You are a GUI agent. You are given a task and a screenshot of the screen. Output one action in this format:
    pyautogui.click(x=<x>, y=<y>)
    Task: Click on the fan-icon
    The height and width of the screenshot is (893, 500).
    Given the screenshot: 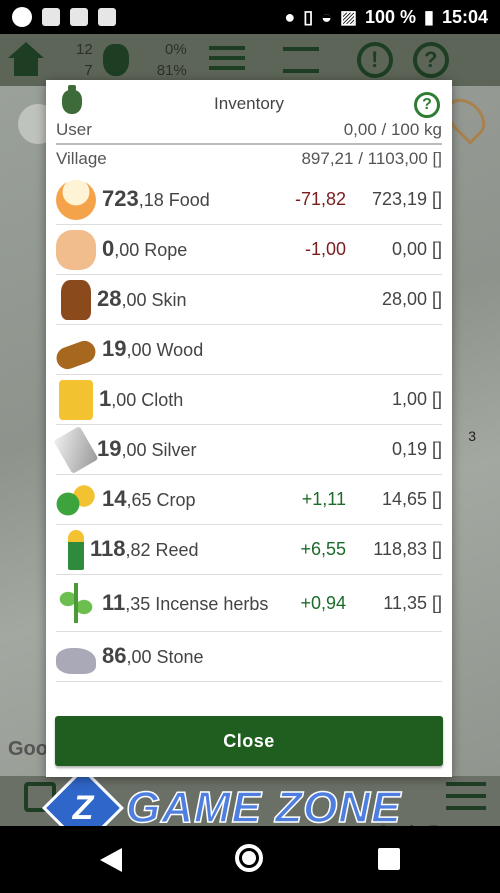 What is the action you would take?
    pyautogui.click(x=79, y=17)
    